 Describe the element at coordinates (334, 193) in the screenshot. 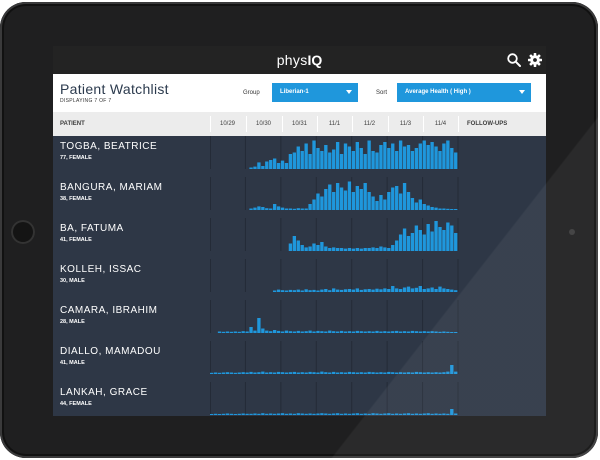

I see `activity-sparkline` at that location.